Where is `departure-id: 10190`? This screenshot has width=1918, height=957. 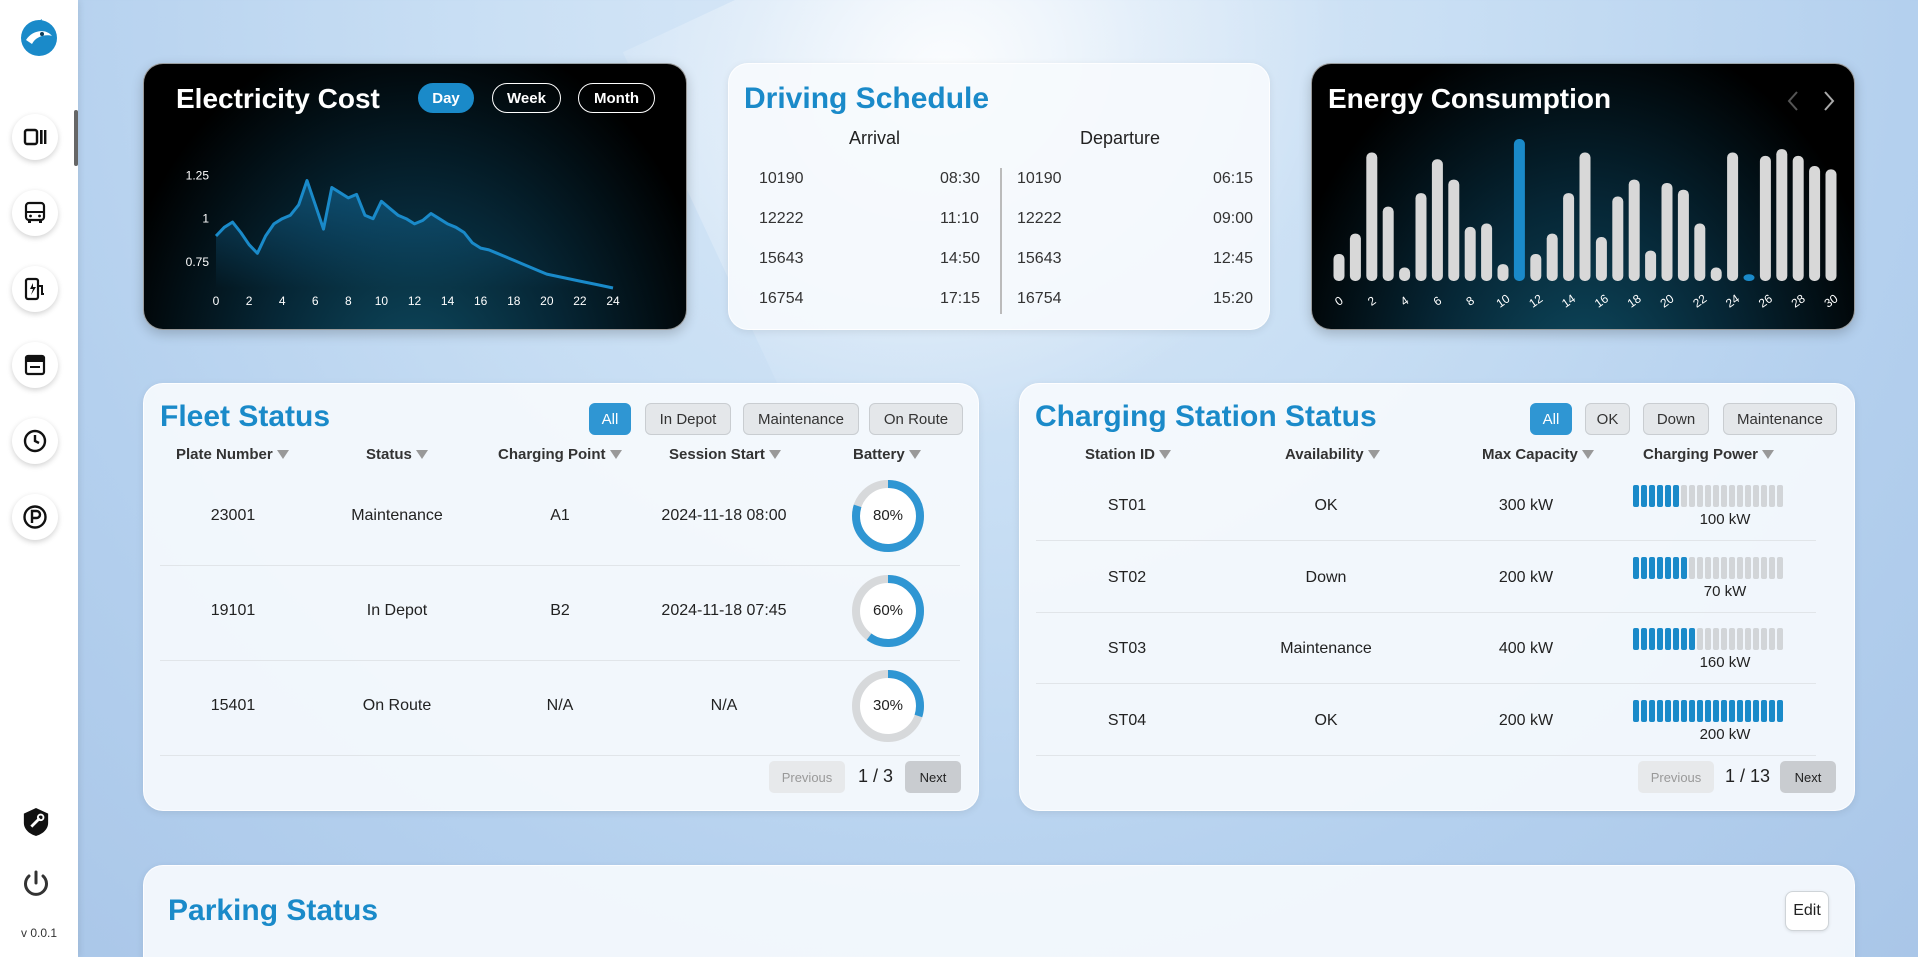 departure-id: 10190 is located at coordinates (1039, 178).